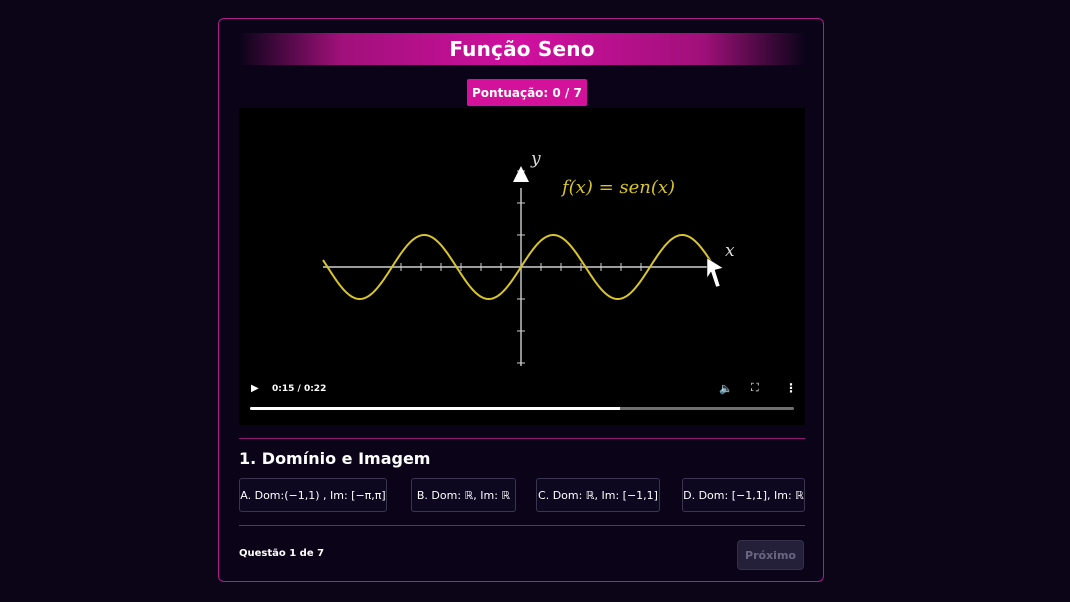 This screenshot has width=1070, height=602. I want to click on cursor-icon, so click(715, 272).